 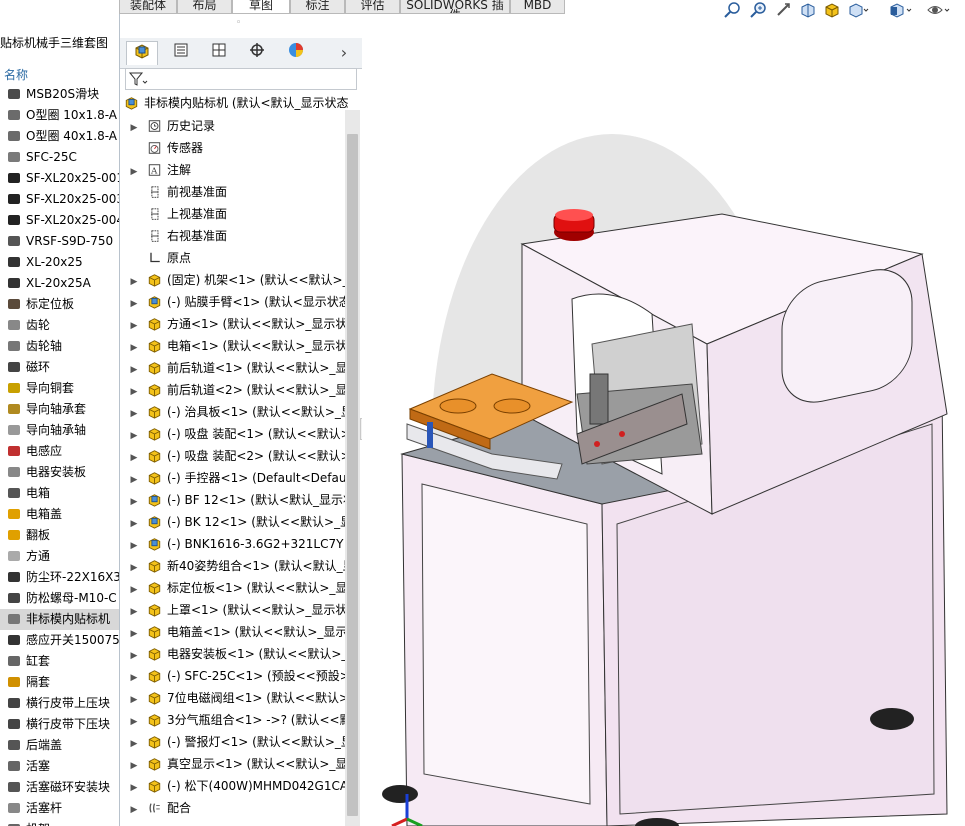 I want to click on tab-6: MBD, so click(x=537, y=7).